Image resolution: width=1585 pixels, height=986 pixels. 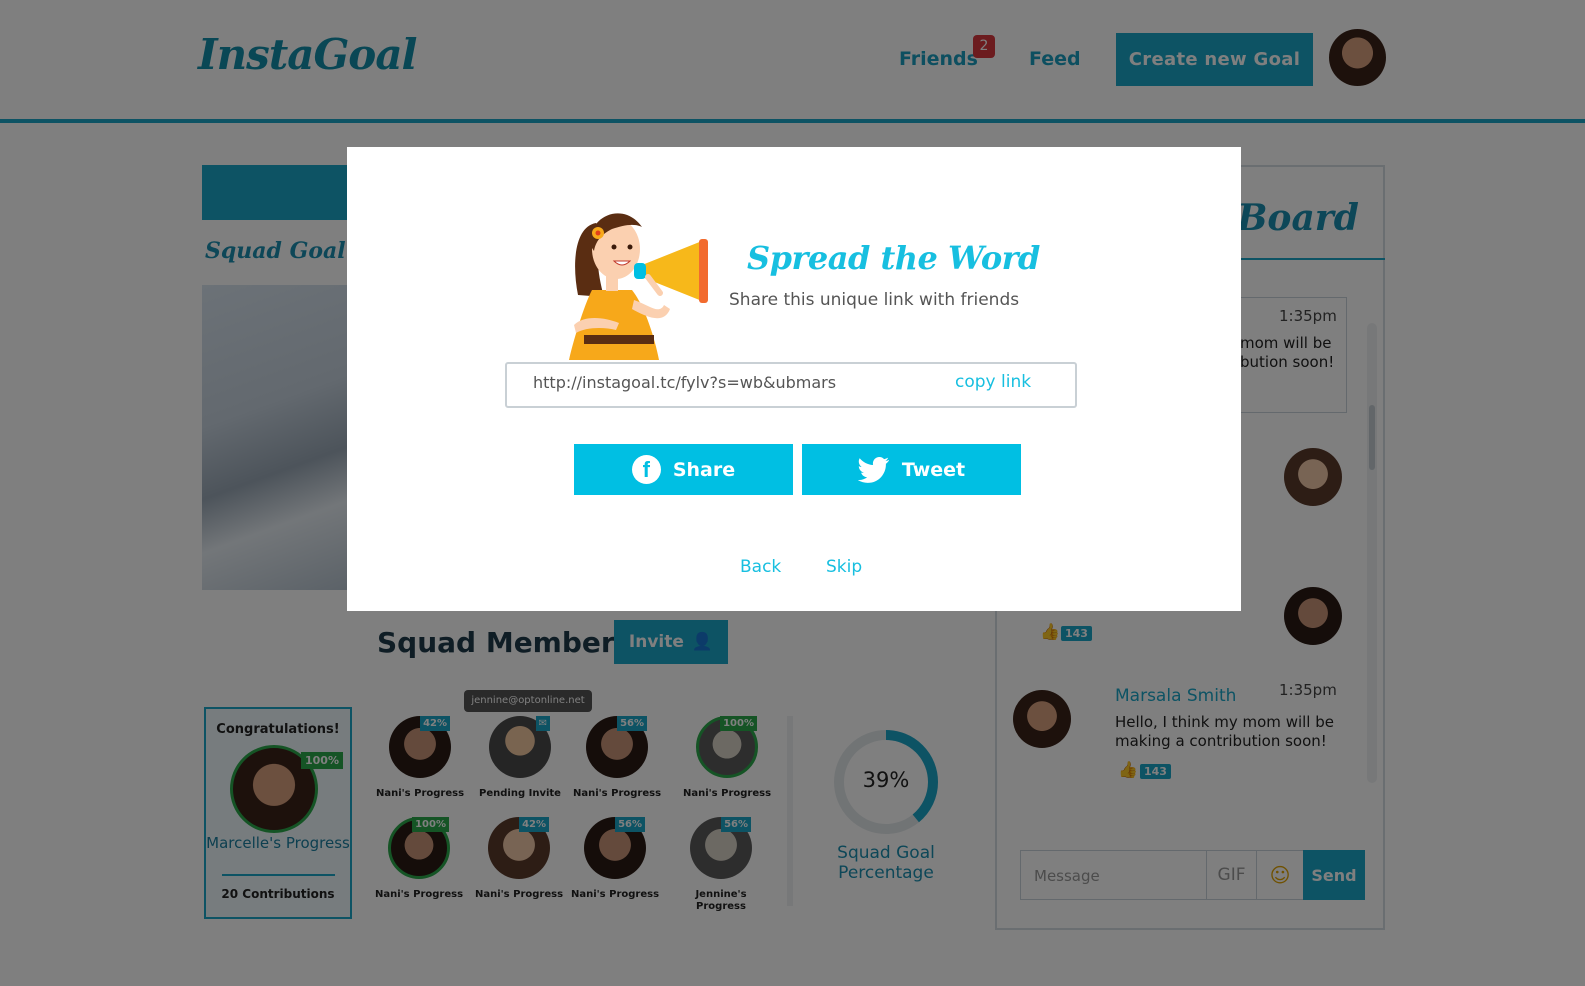 What do you see at coordinates (933, 469) in the screenshot?
I see `tweet-label: Tweet` at bounding box center [933, 469].